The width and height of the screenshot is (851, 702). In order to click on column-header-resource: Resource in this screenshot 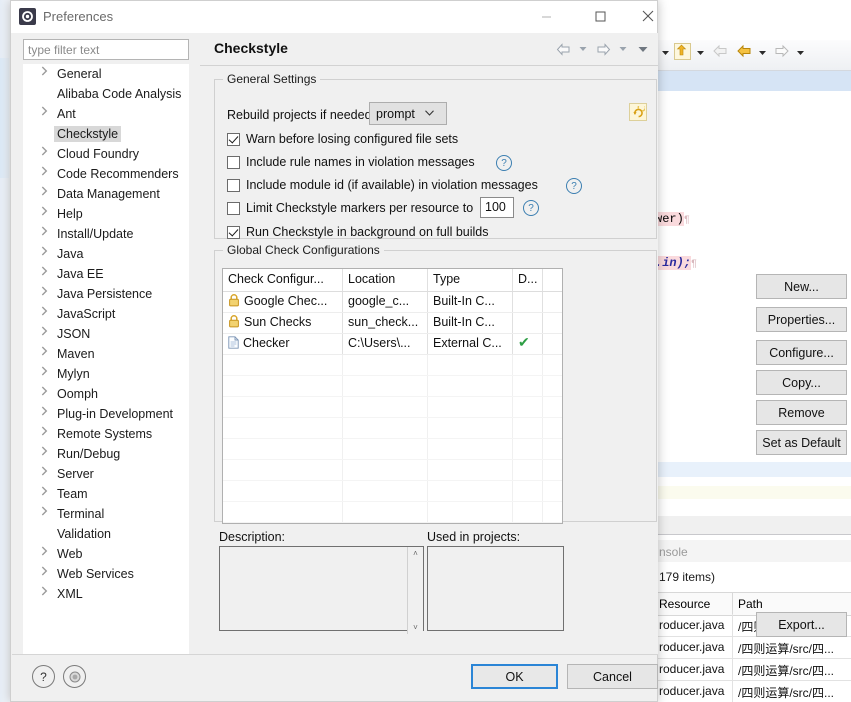, I will do `click(684, 604)`.